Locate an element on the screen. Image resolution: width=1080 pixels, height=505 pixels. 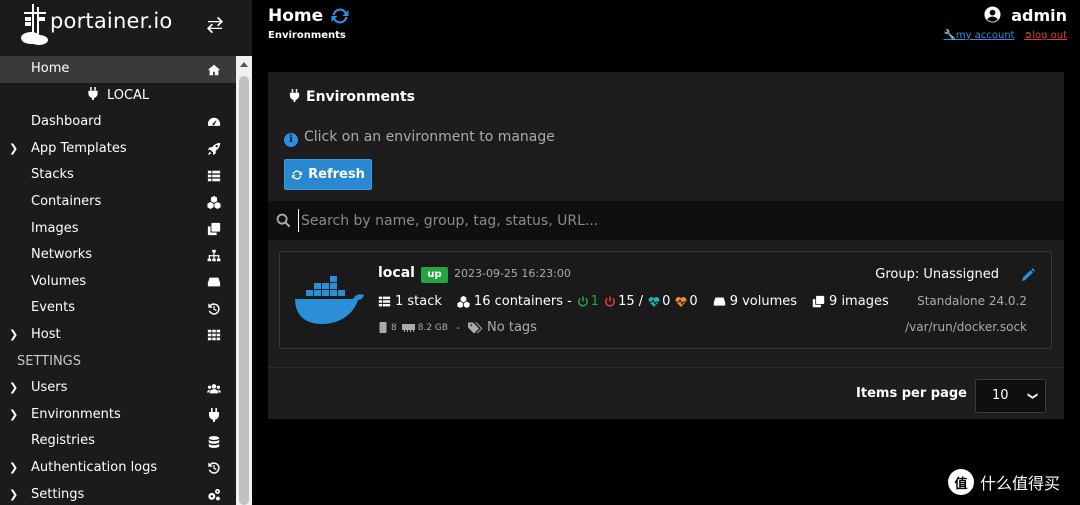
power-on-icon is located at coordinates (582, 301).